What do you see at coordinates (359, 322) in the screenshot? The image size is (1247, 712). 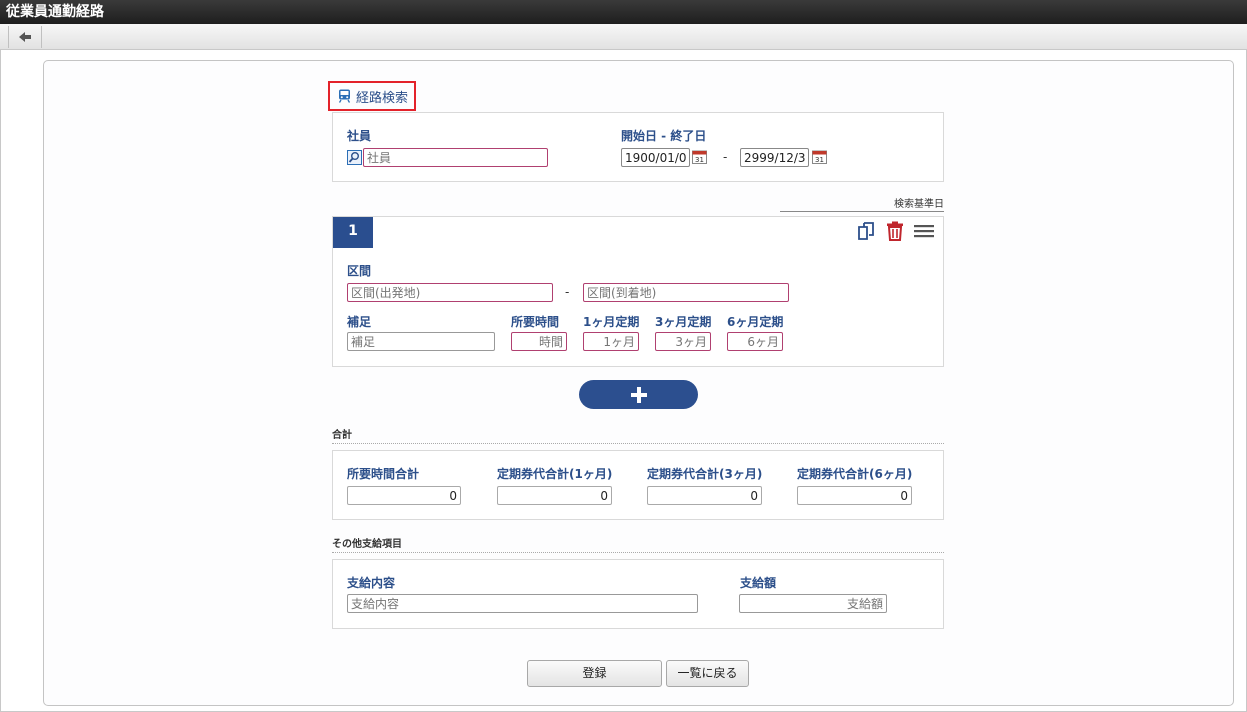 I see `note-label: 補足` at bounding box center [359, 322].